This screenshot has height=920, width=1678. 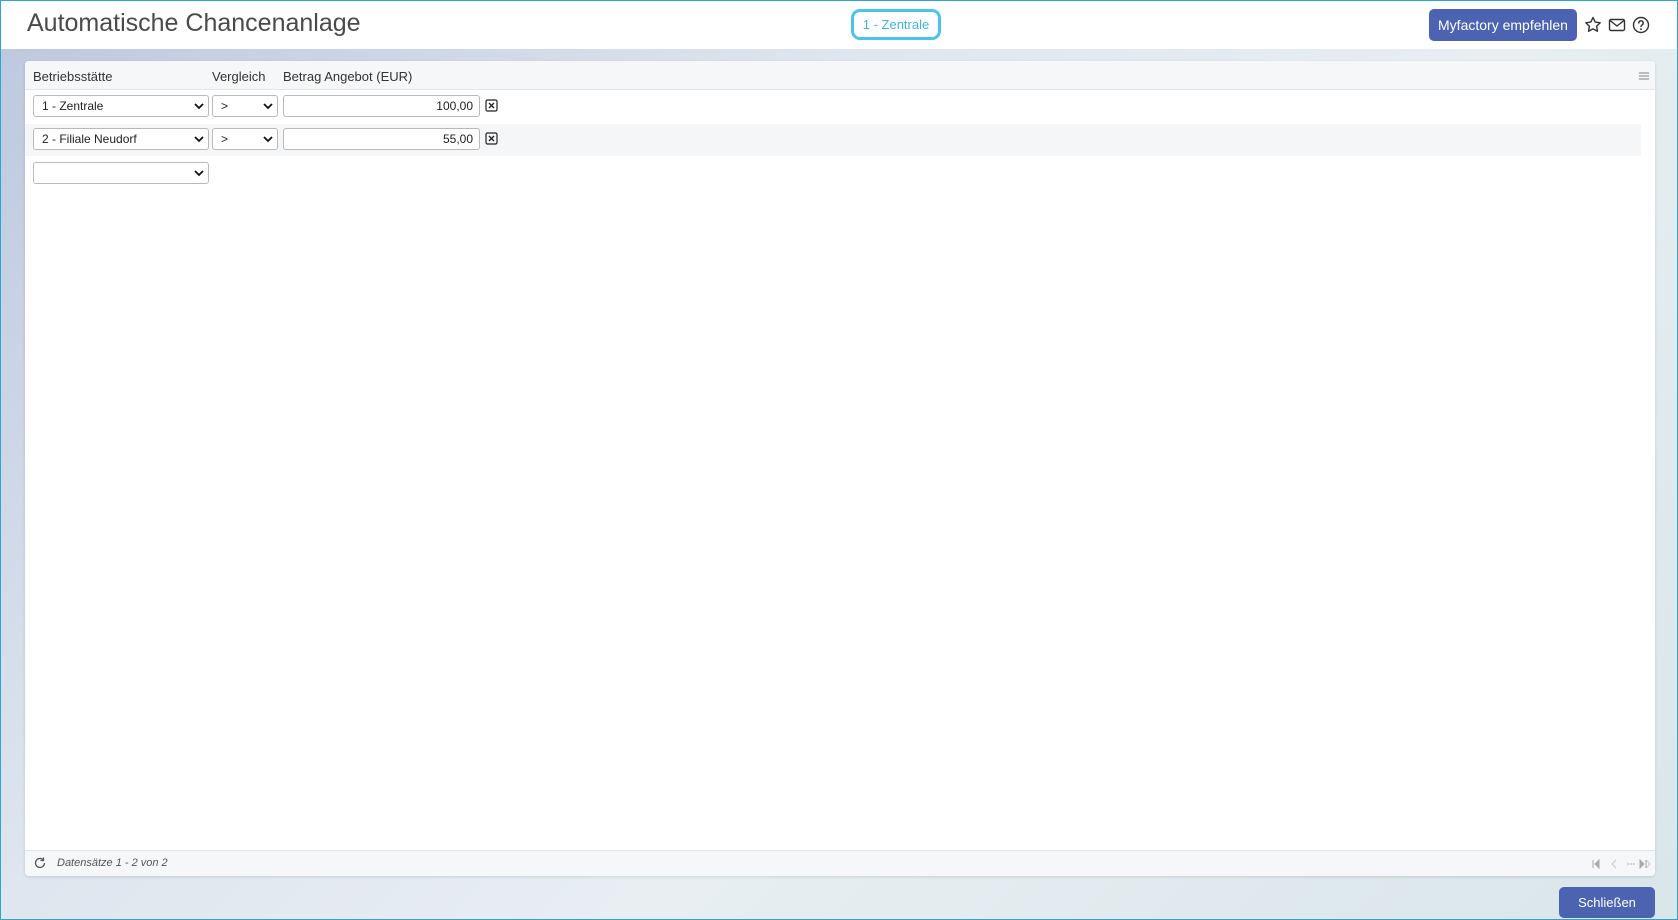 I want to click on recommend-button: Myfactory empfehlen, so click(x=1503, y=25).